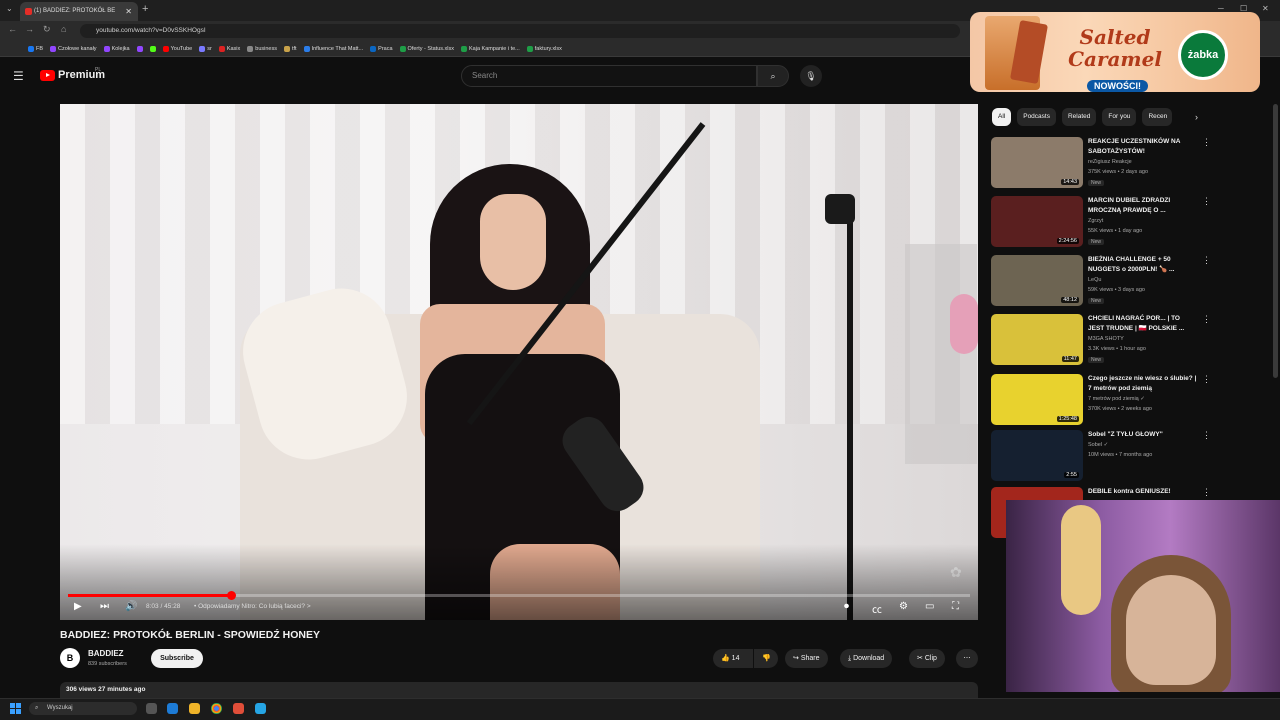 The width and height of the screenshot is (1280, 720). What do you see at coordinates (903, 606) in the screenshot?
I see `settings-gear-icon: ⚙` at bounding box center [903, 606].